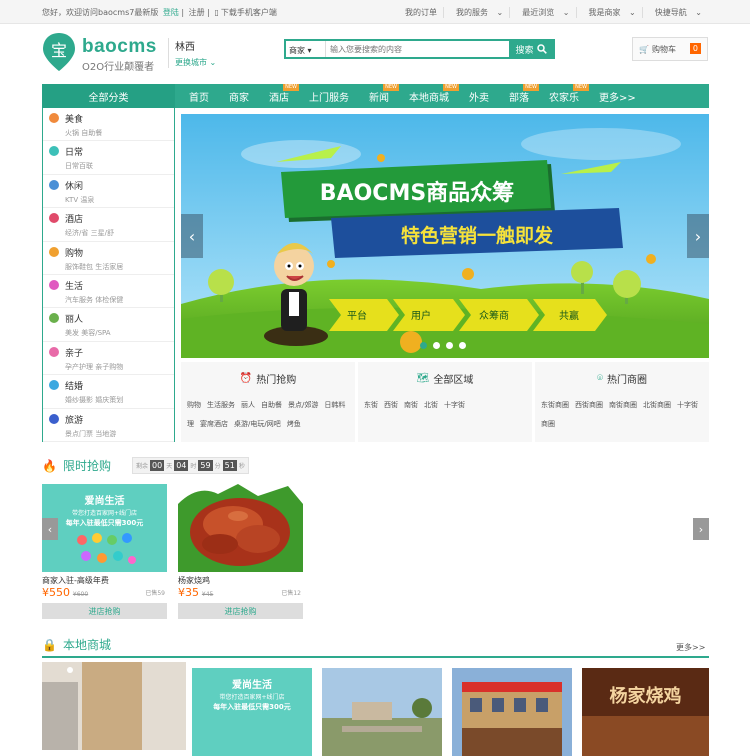 This screenshot has width=750, height=756. Describe the element at coordinates (119, 267) in the screenshot. I see `category-sub: 服饰鞋包 生活家居` at that location.